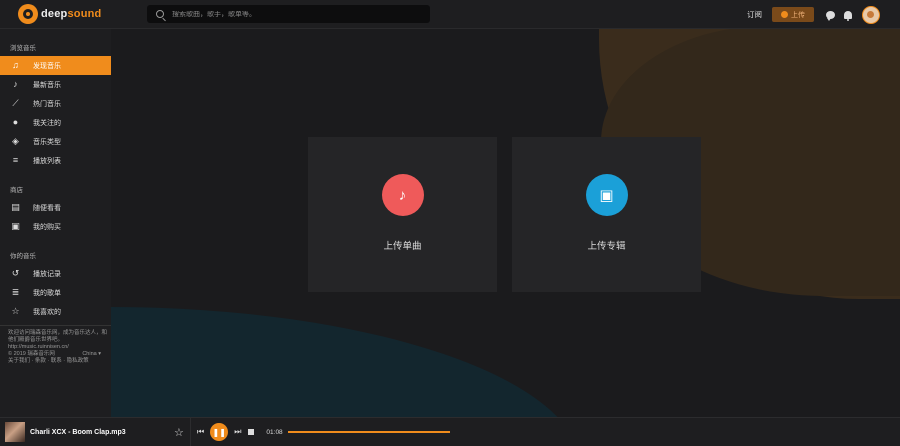  Describe the element at coordinates (47, 123) in the screenshot. I see `sidebar-item-label: 我关注的` at that location.